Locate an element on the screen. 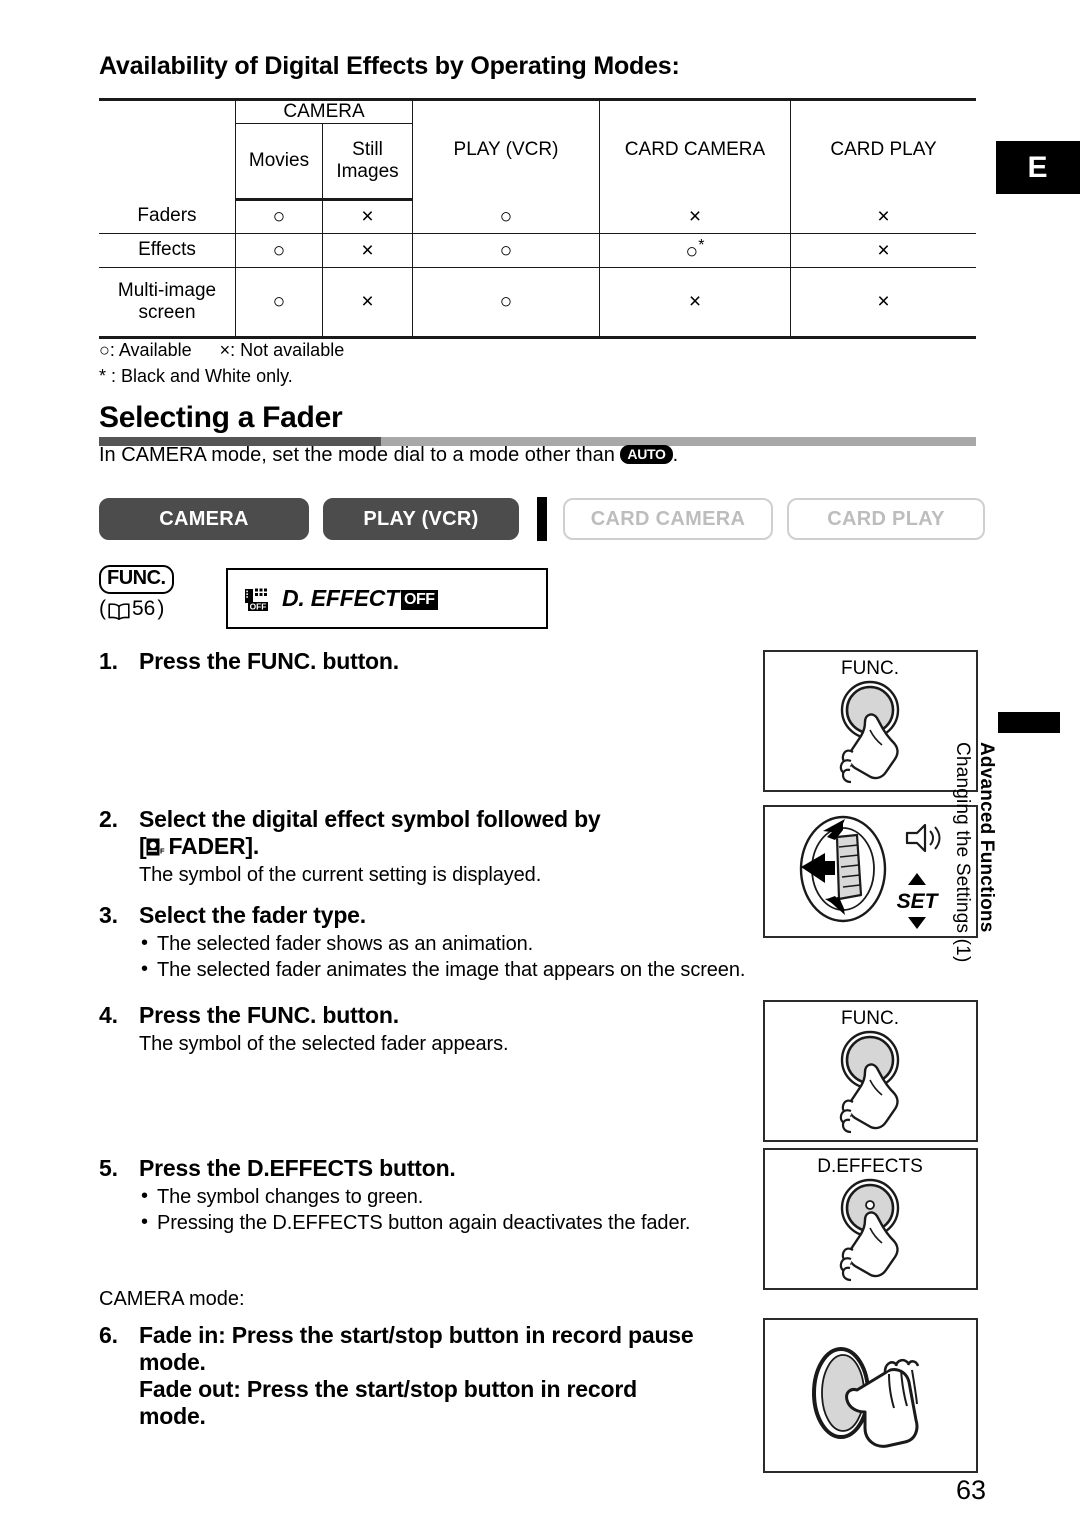 The height and width of the screenshot is (1534, 1080). step-1-number: 1. is located at coordinates (108, 661).